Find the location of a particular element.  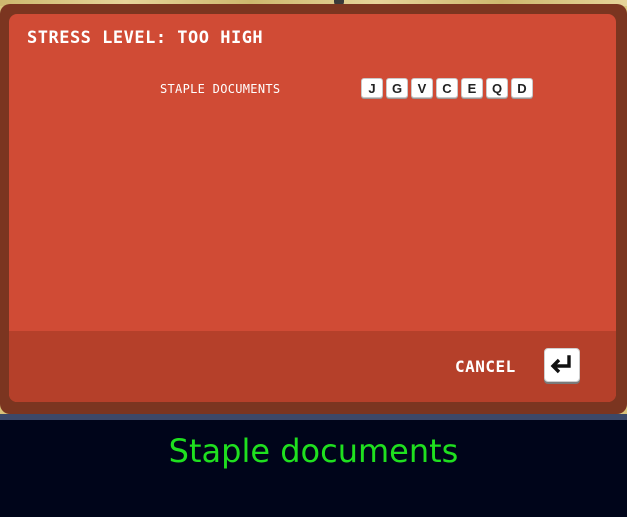

cancel-label: CANCEL is located at coordinates (485, 366).